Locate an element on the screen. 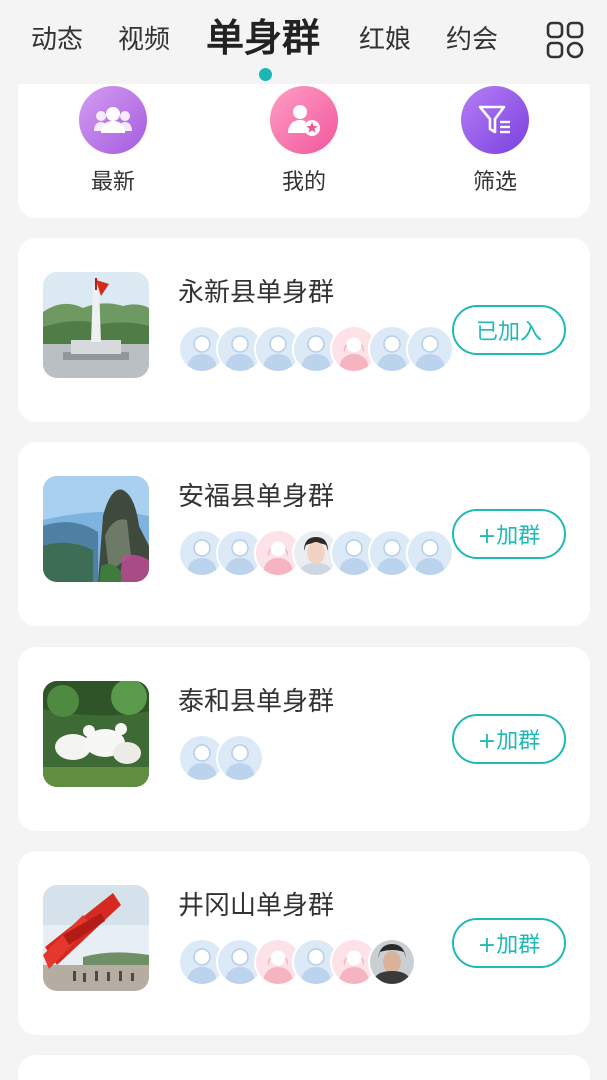 This screenshot has width=607, height=1080. group-name: 井冈山单身群 is located at coordinates (256, 906).